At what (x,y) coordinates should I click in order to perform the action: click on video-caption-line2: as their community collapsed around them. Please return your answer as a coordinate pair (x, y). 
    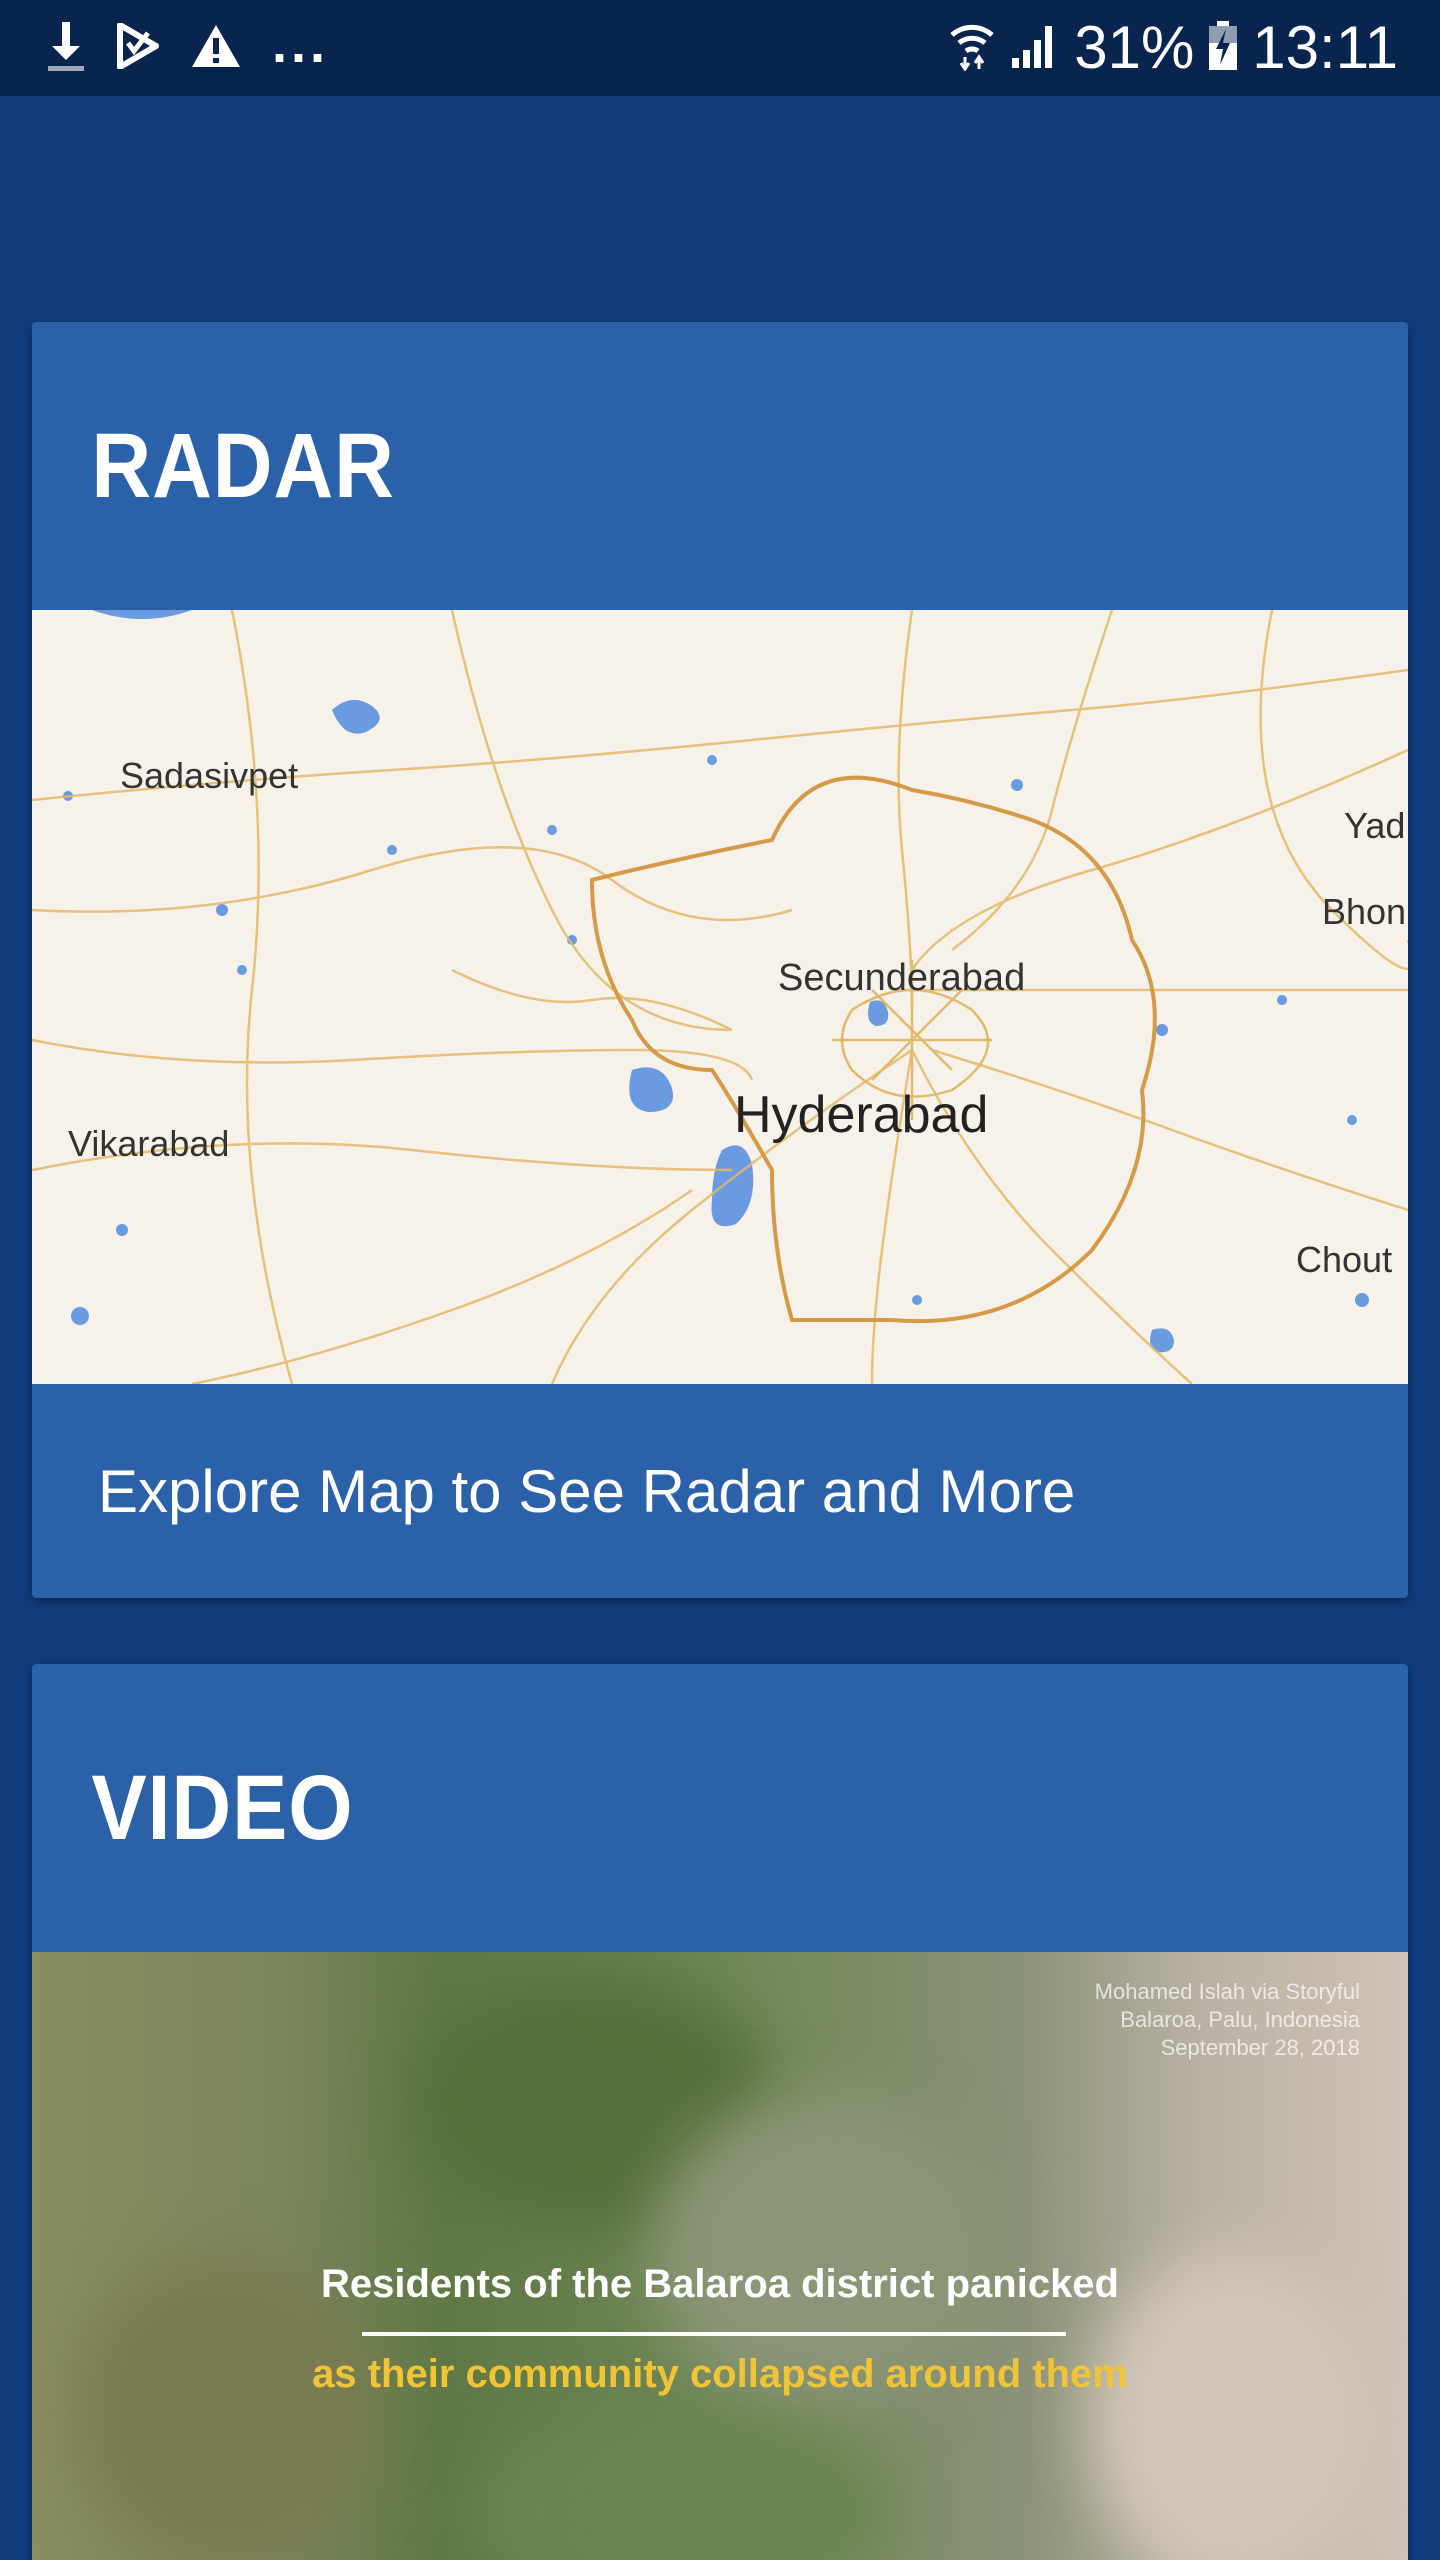
    Looking at the image, I should click on (720, 2374).